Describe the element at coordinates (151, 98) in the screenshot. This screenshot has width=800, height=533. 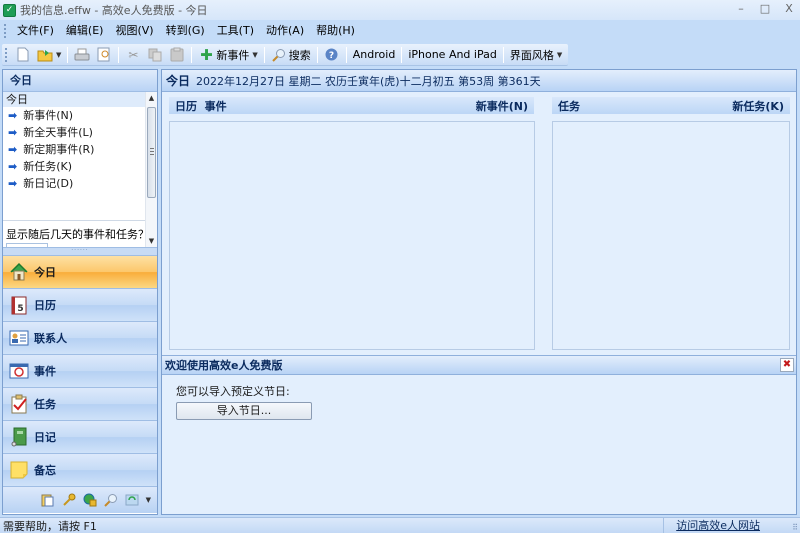
I see `scroll-up-icon: ▲` at that location.